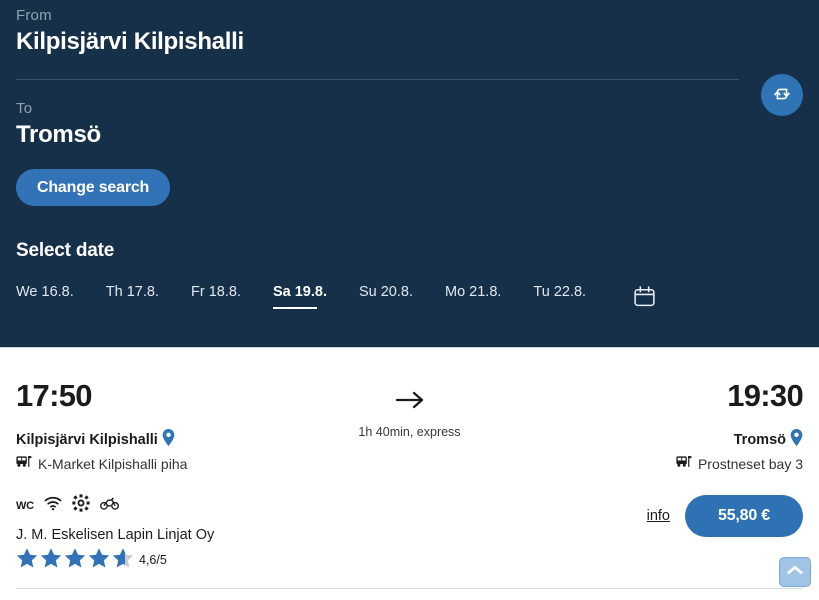  What do you see at coordinates (409, 28) in the screenshot?
I see `from-field: From Kilpisjärvi Kilpishalli` at bounding box center [409, 28].